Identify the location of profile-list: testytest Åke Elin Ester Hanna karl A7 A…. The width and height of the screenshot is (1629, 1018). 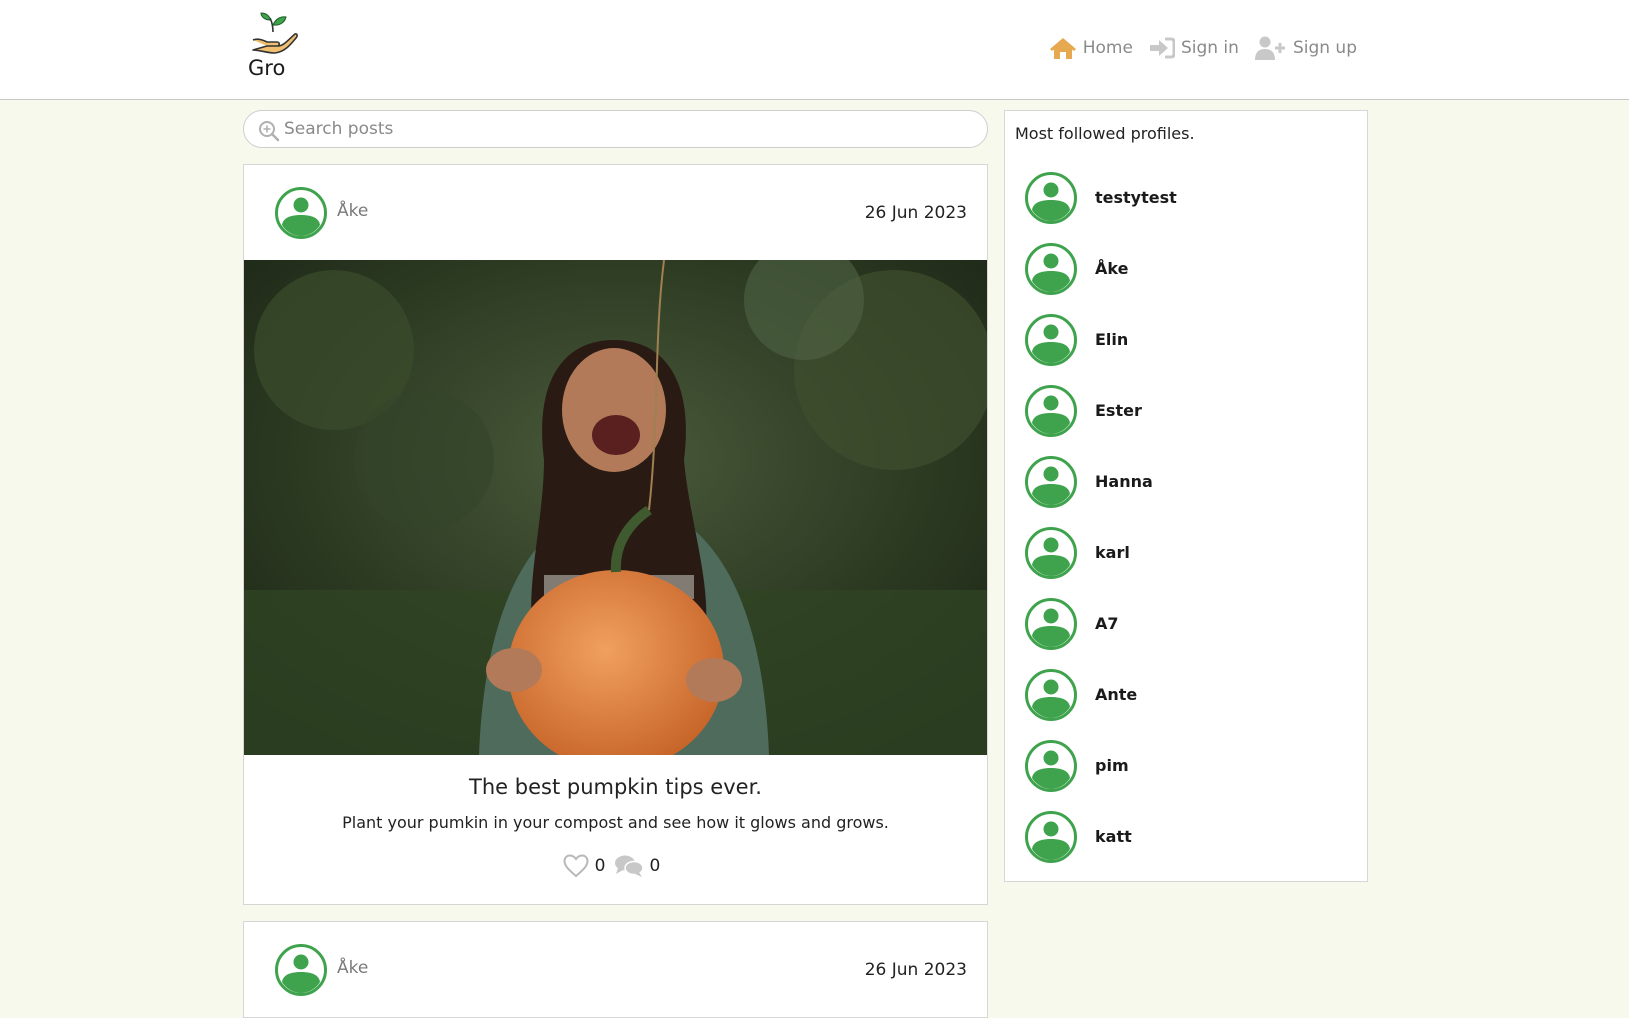
(1101, 517).